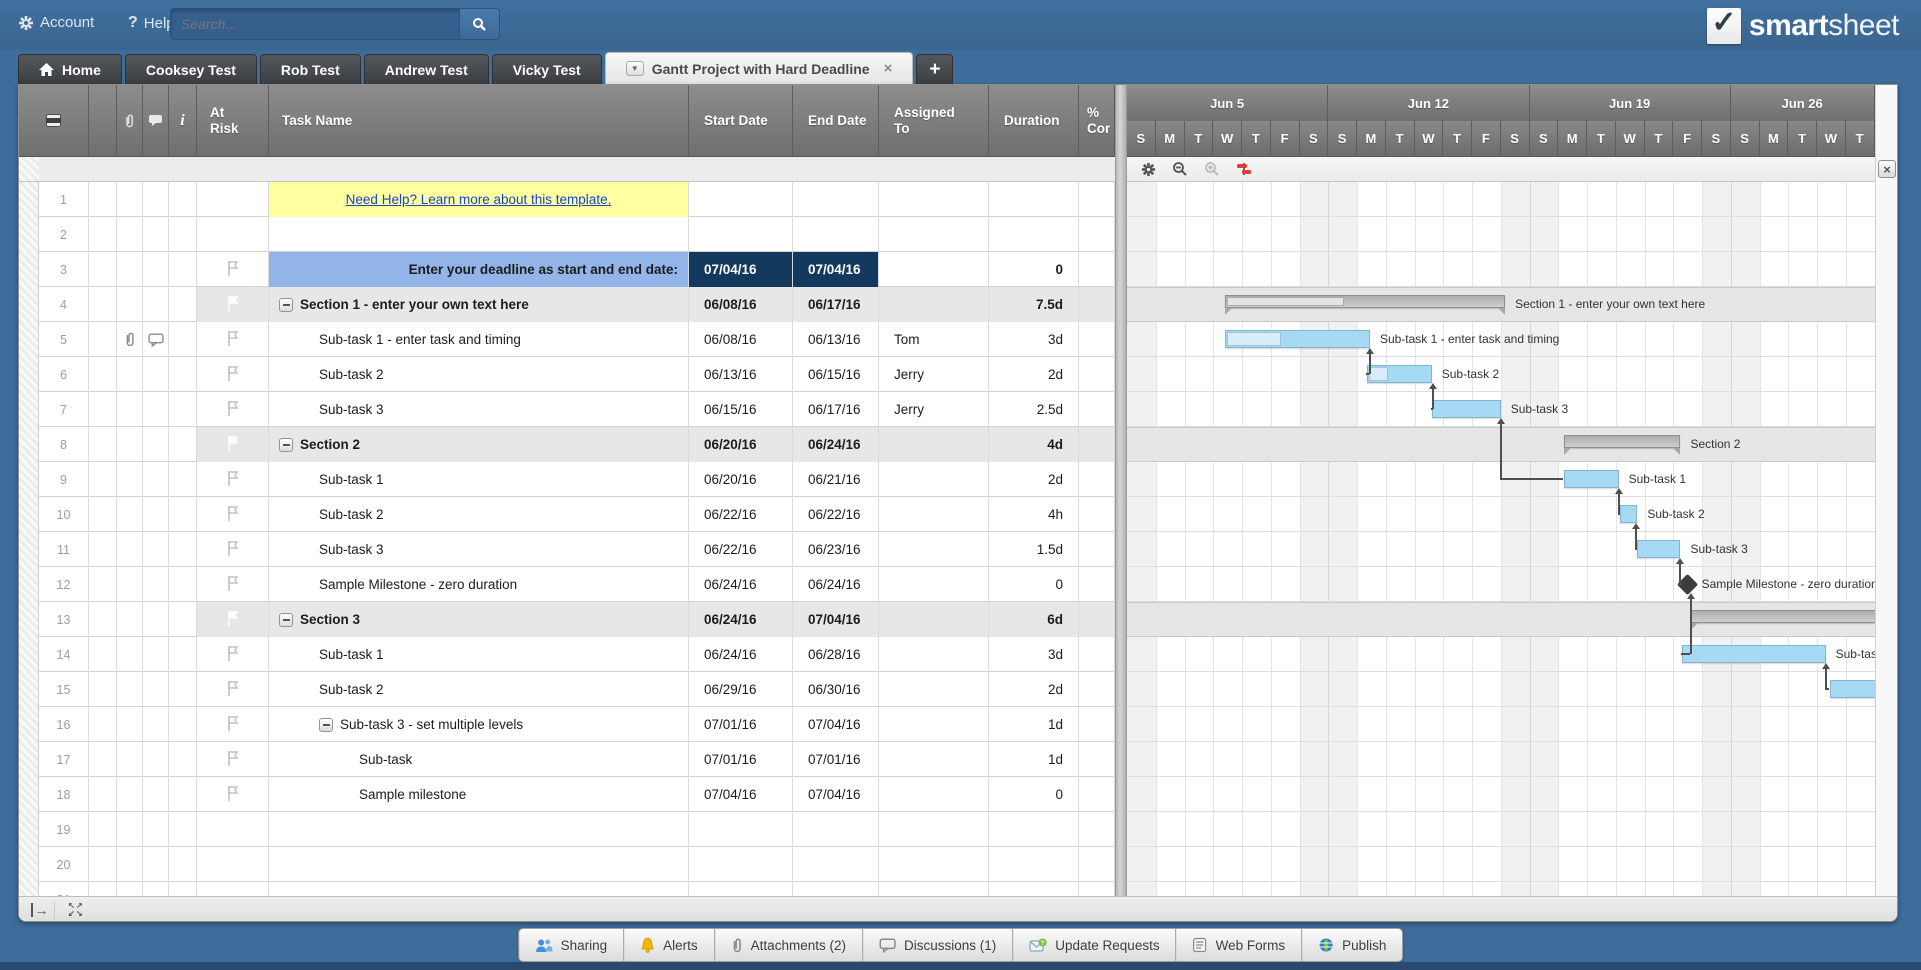 The image size is (1921, 970). Describe the element at coordinates (1034, 654) in the screenshot. I see `cell-duration: 3d` at that location.